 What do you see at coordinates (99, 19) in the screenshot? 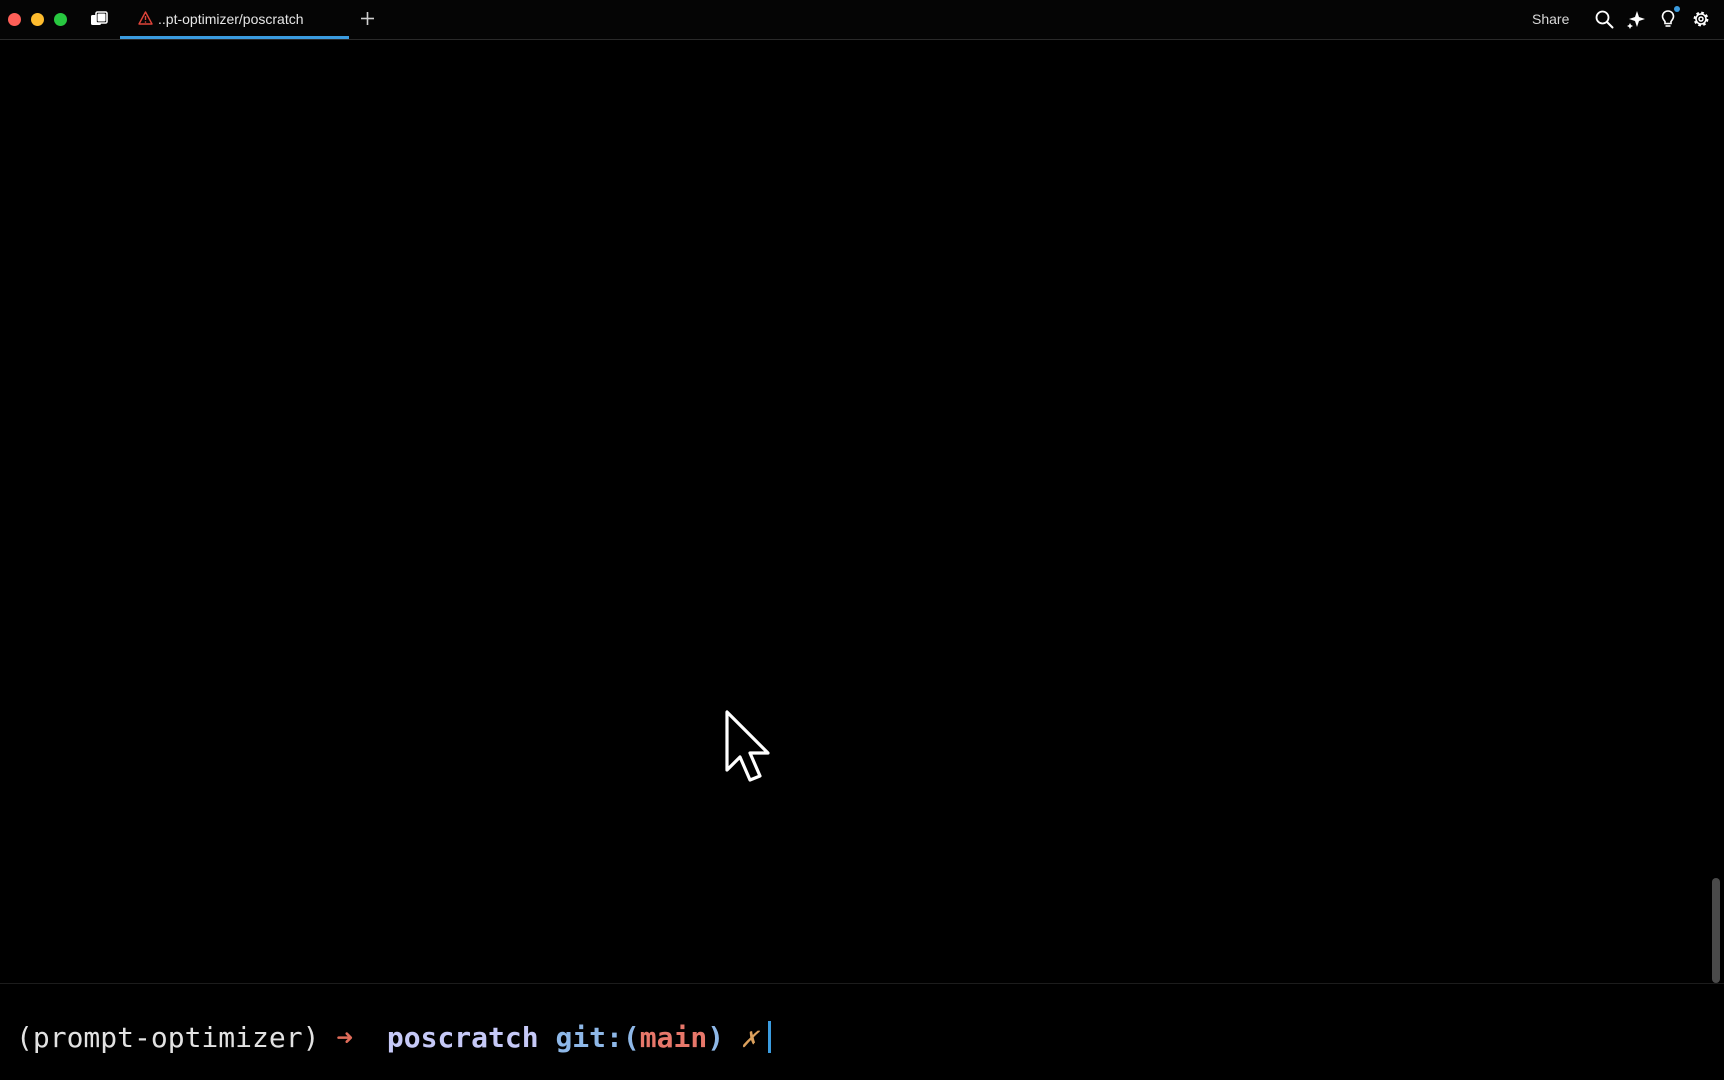
I see `panel-toggle-icon` at bounding box center [99, 19].